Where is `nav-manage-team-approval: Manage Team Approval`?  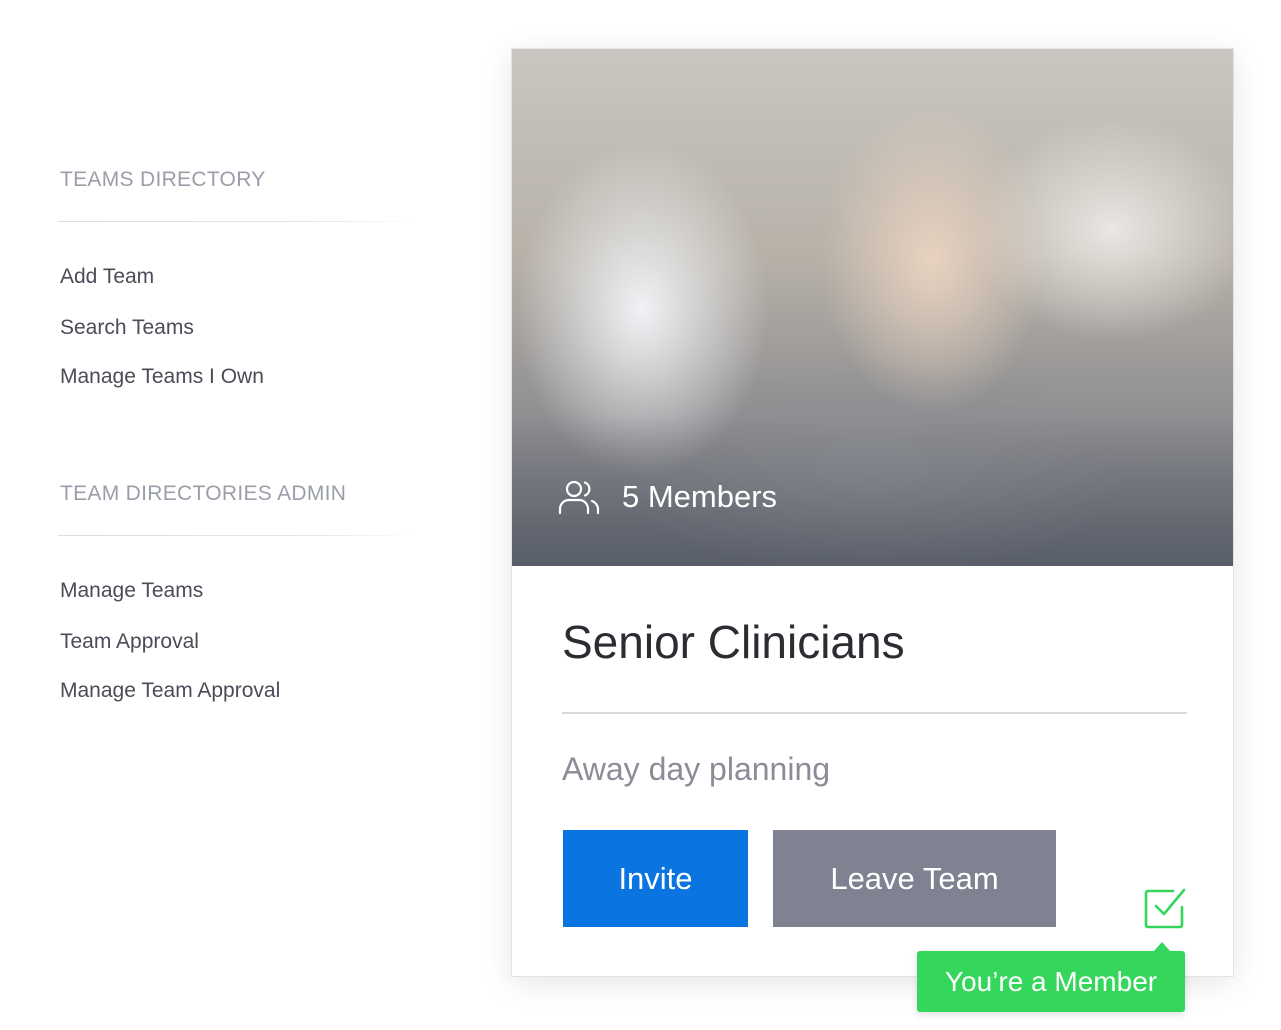
nav-manage-team-approval: Manage Team Approval is located at coordinates (170, 691).